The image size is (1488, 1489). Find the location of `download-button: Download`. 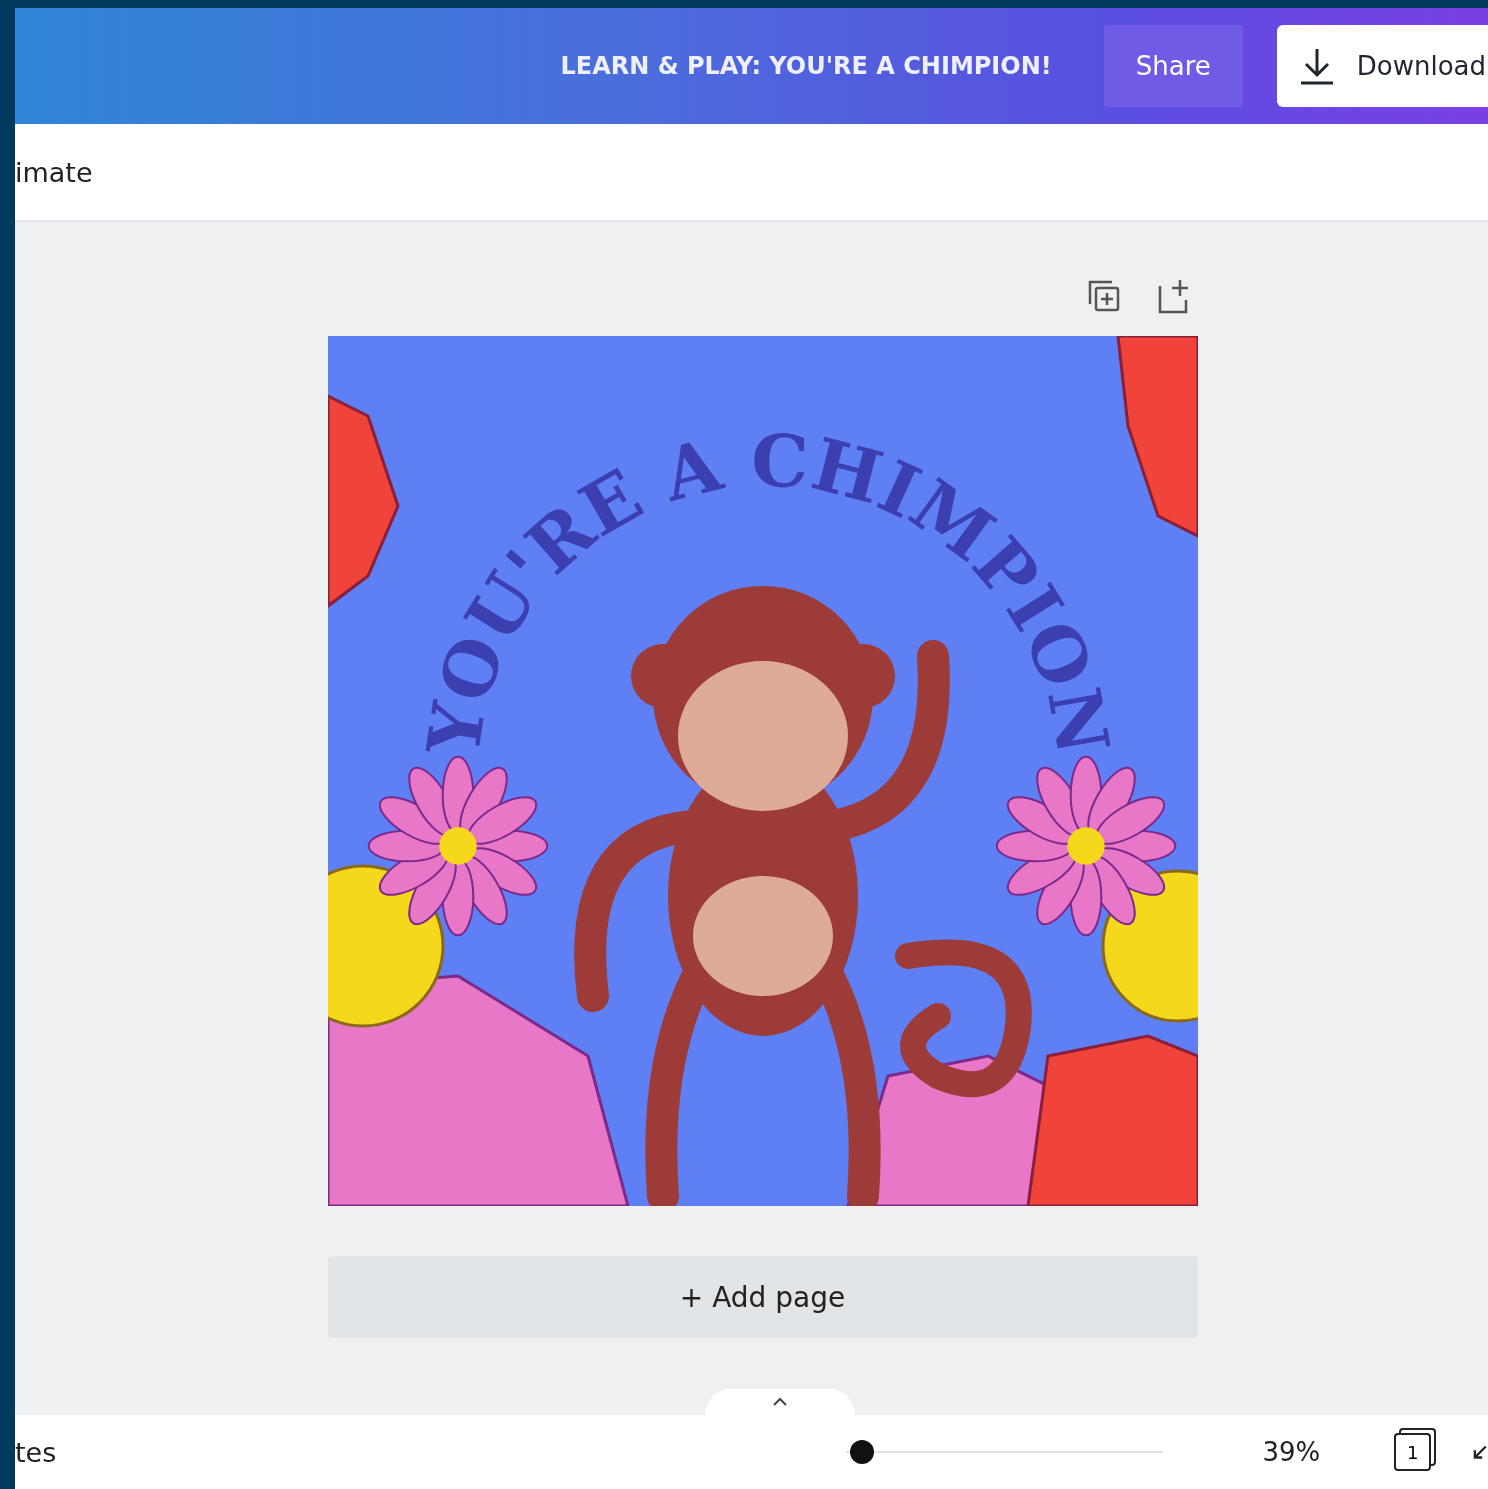

download-button: Download is located at coordinates (1382, 66).